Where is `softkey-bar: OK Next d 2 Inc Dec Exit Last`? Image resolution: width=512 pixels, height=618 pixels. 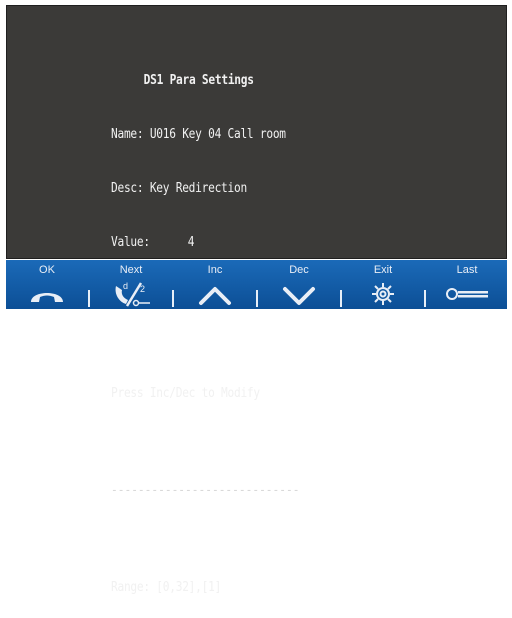 softkey-bar: OK Next d 2 Inc Dec Exit Last is located at coordinates (256, 284).